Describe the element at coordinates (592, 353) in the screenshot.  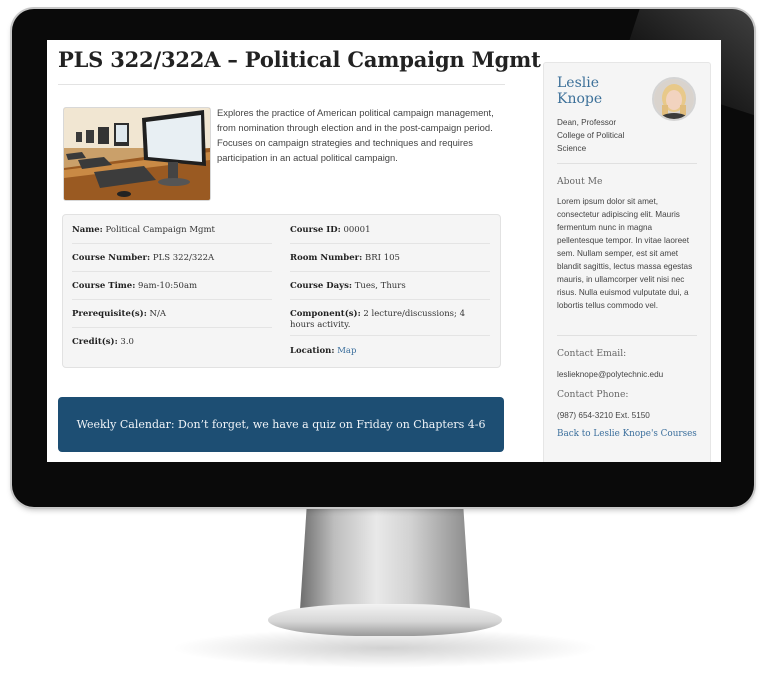
I see `contact-email-heading: Contact Email:` at that location.